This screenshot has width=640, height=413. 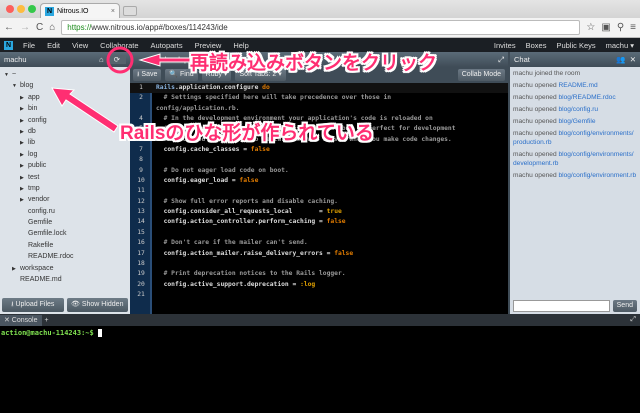 What do you see at coordinates (120, 60) in the screenshot?
I see `highlight-circle` at bounding box center [120, 60].